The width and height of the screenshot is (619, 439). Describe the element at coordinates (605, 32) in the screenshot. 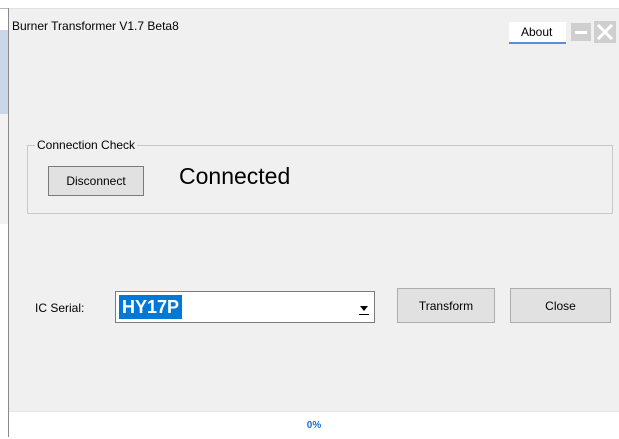

I see `close-icon` at that location.